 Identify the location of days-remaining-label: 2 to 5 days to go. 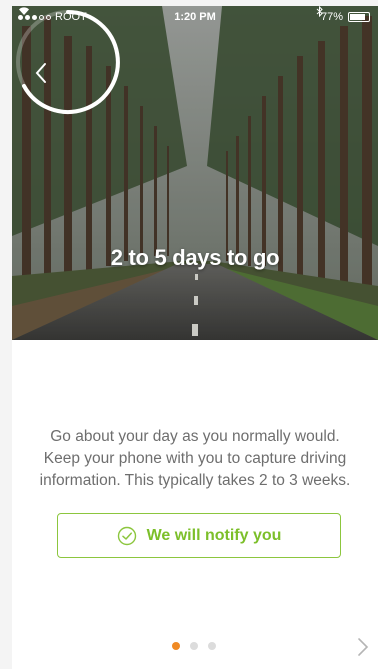
(195, 257).